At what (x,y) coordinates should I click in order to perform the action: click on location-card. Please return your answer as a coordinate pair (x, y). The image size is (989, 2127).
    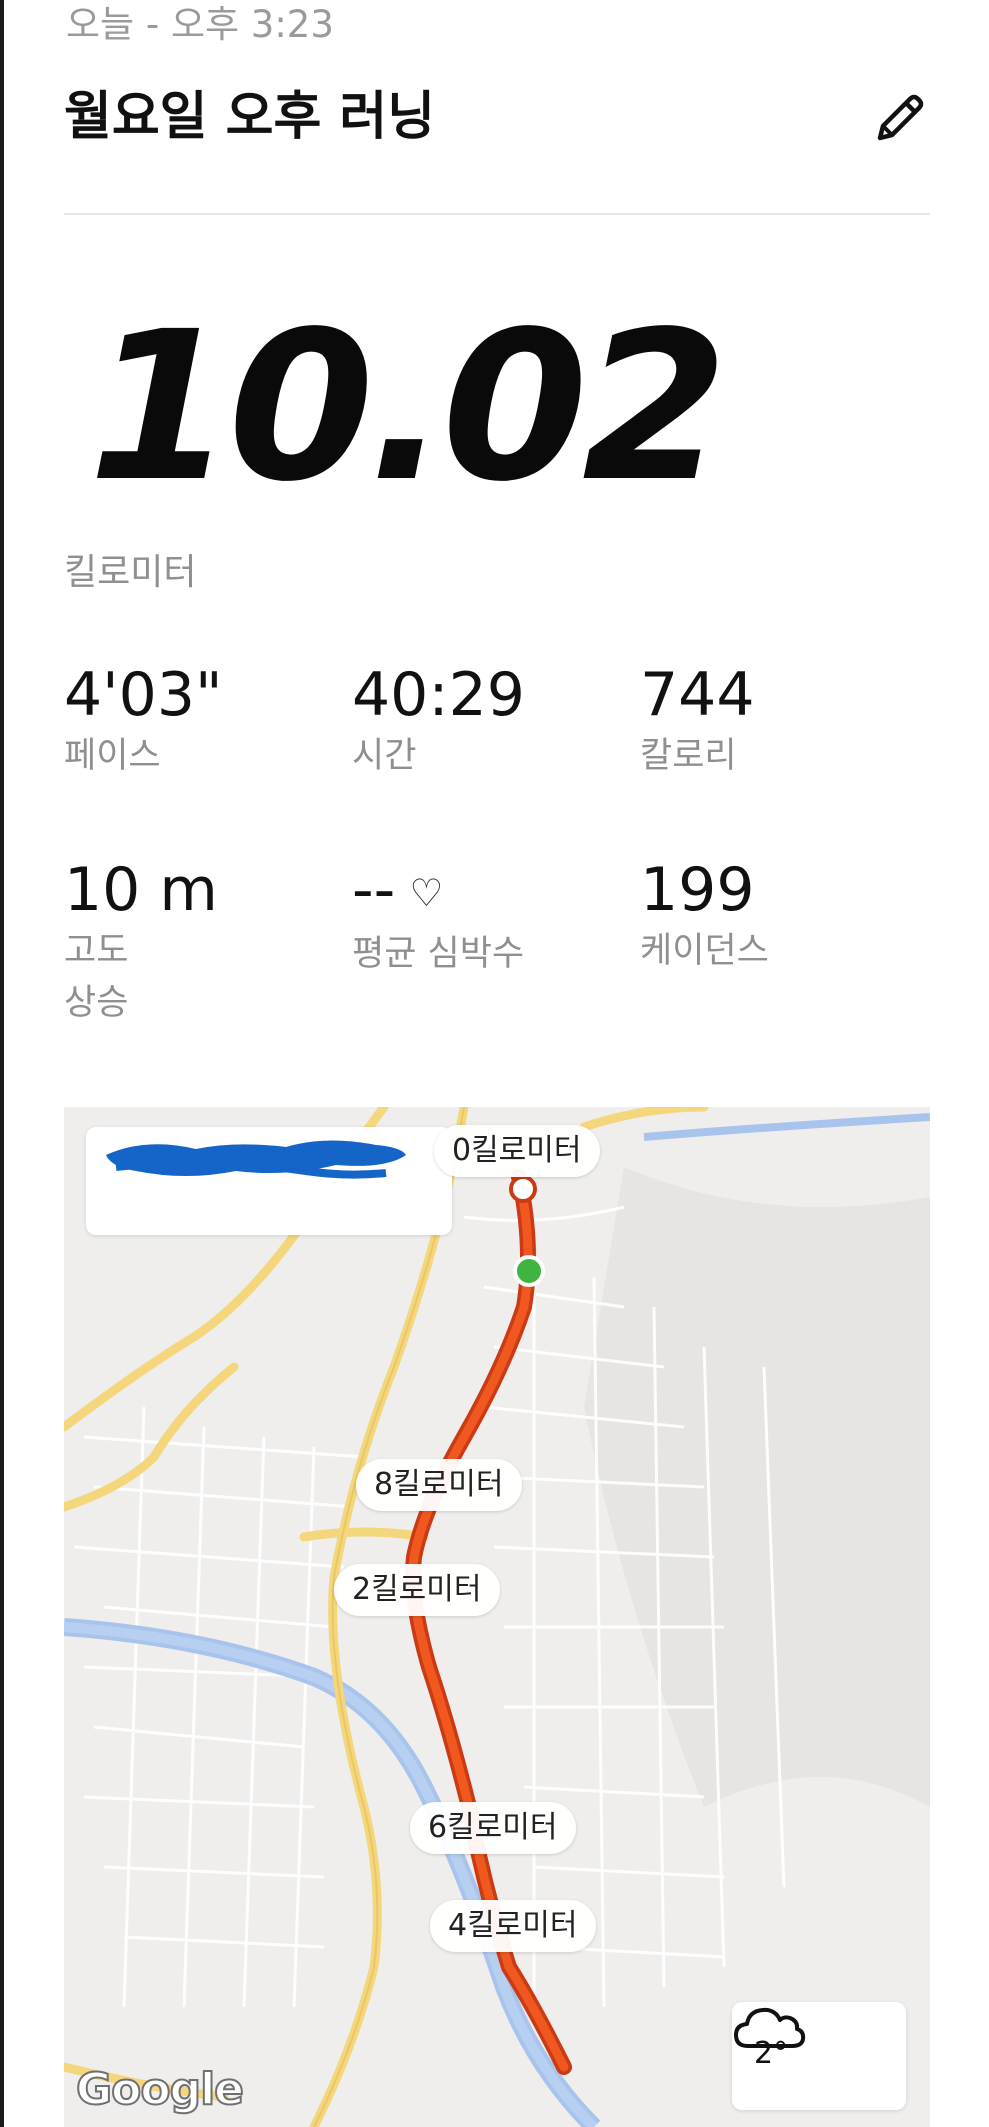
    Looking at the image, I should click on (269, 1181).